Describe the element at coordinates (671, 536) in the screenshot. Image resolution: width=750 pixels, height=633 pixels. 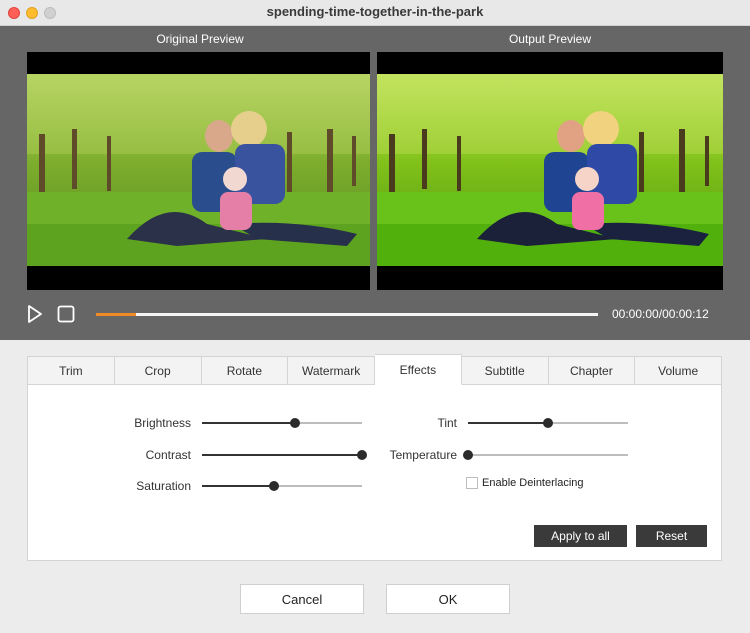
I see `reset-button: Reset` at that location.